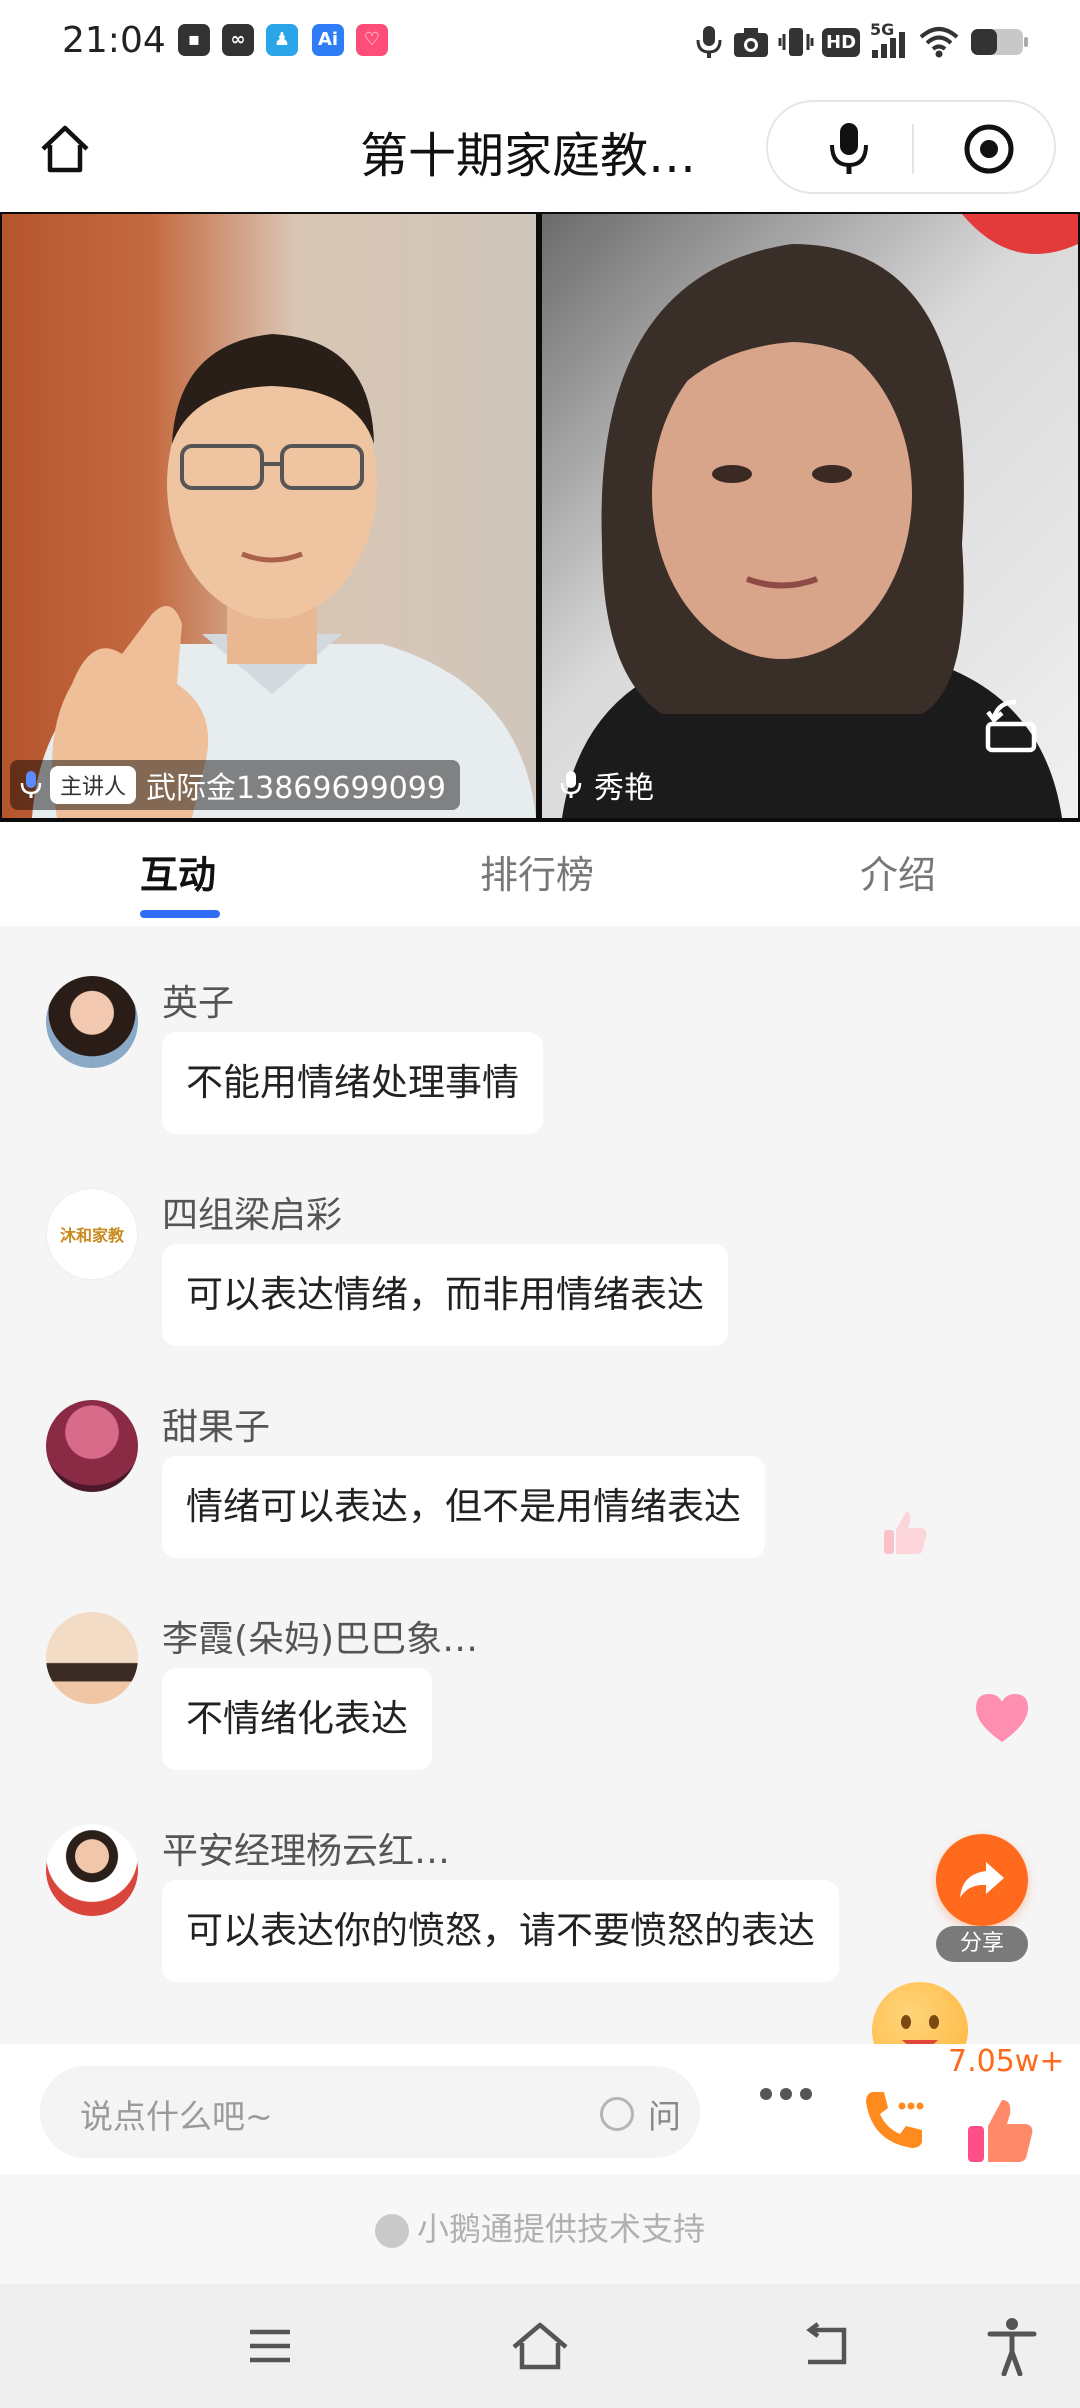 Image resolution: width=1080 pixels, height=2408 pixels. I want to click on phone-icon, so click(895, 2120).